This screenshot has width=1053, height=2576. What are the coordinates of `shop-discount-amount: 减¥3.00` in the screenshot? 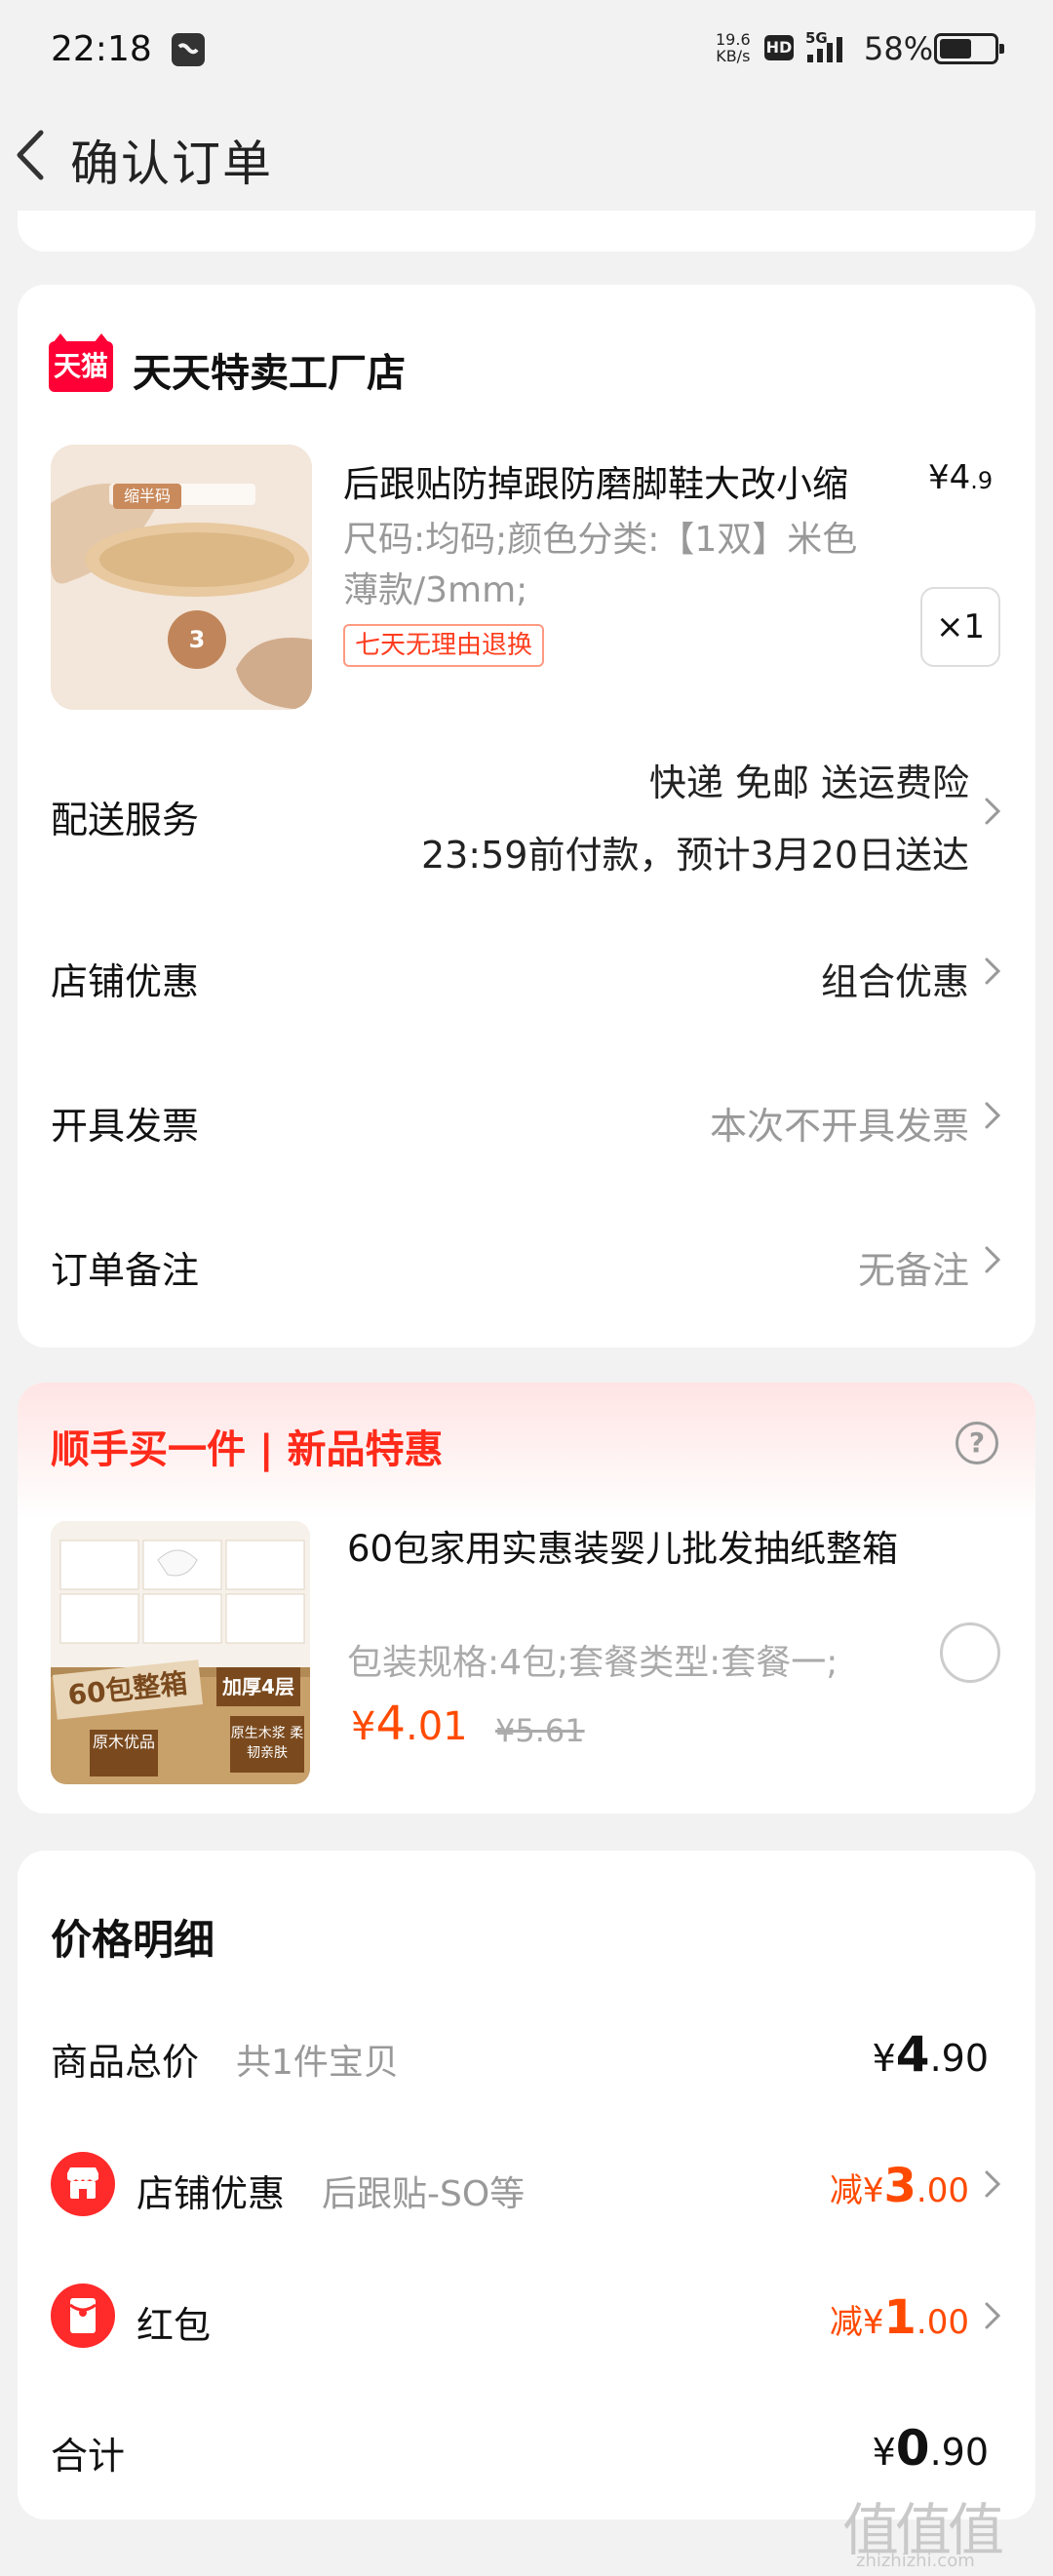 It's located at (899, 2186).